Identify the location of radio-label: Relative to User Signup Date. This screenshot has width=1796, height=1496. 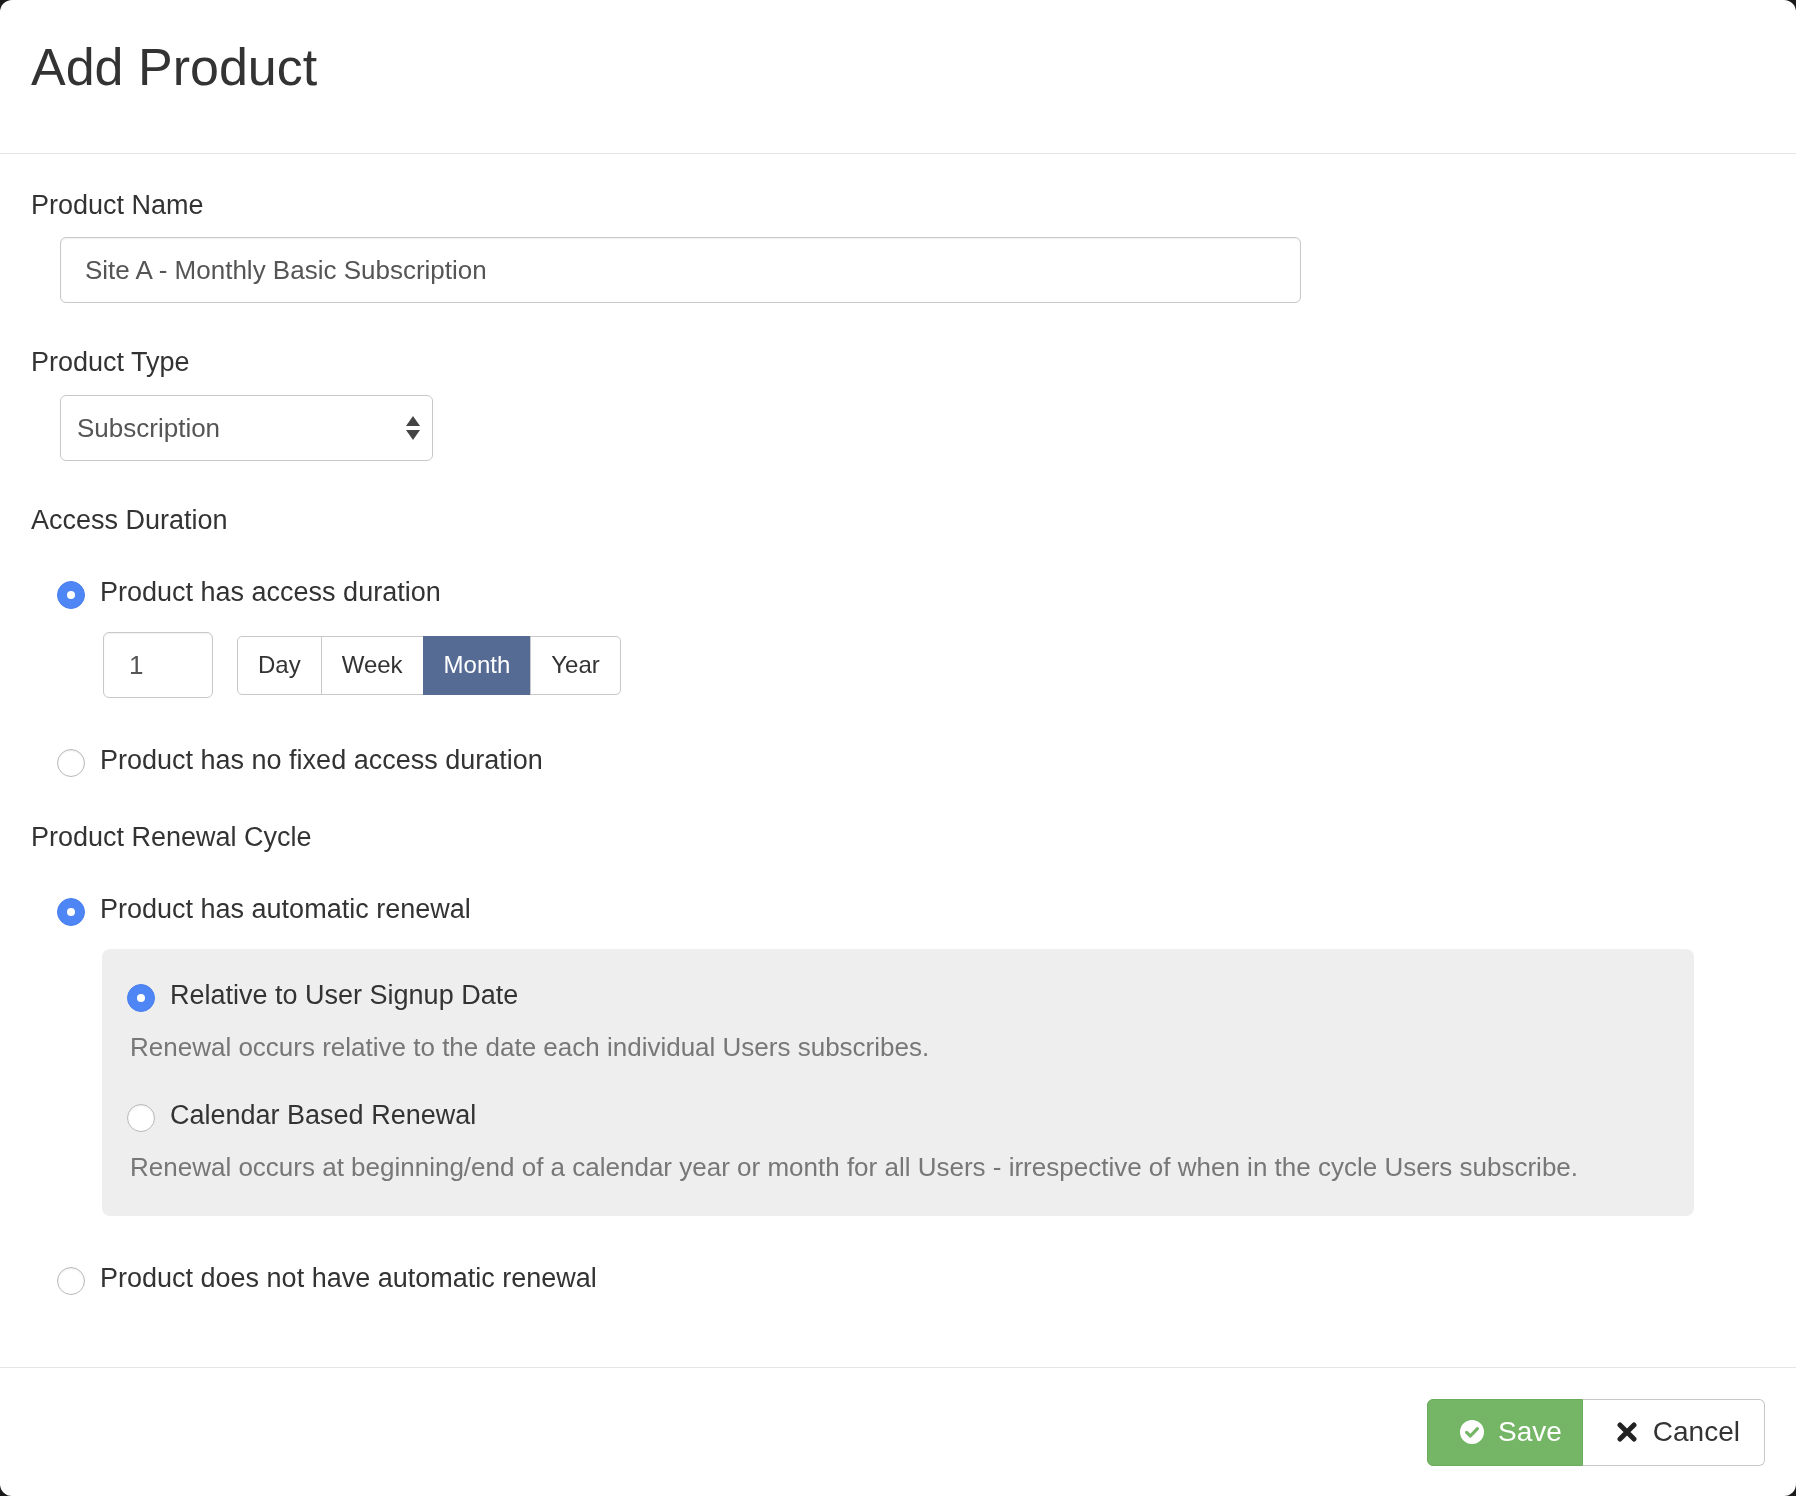
(344, 995).